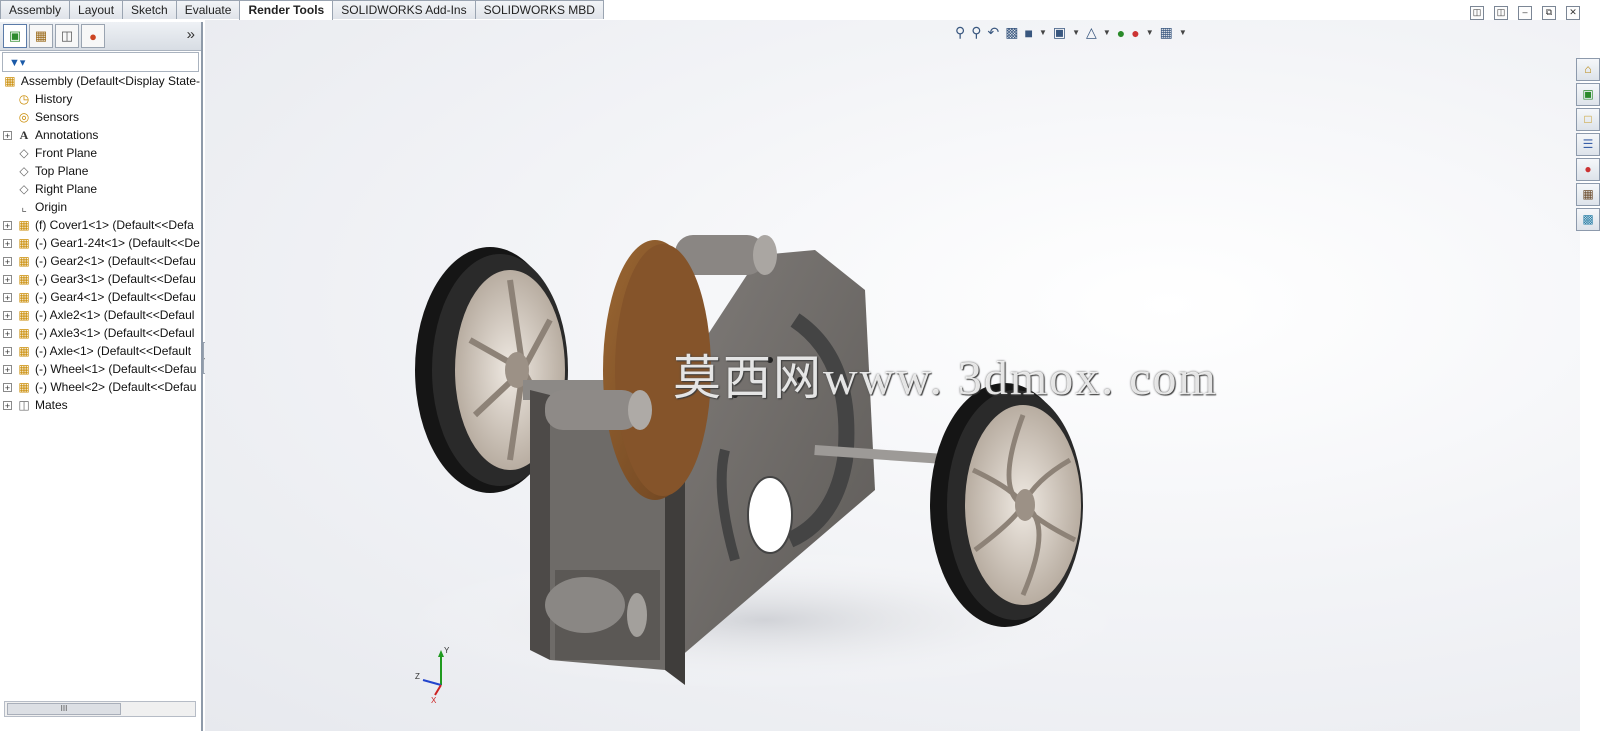 The width and height of the screenshot is (1600, 731). I want to click on tile-left-icon: ◫, so click(1477, 13).